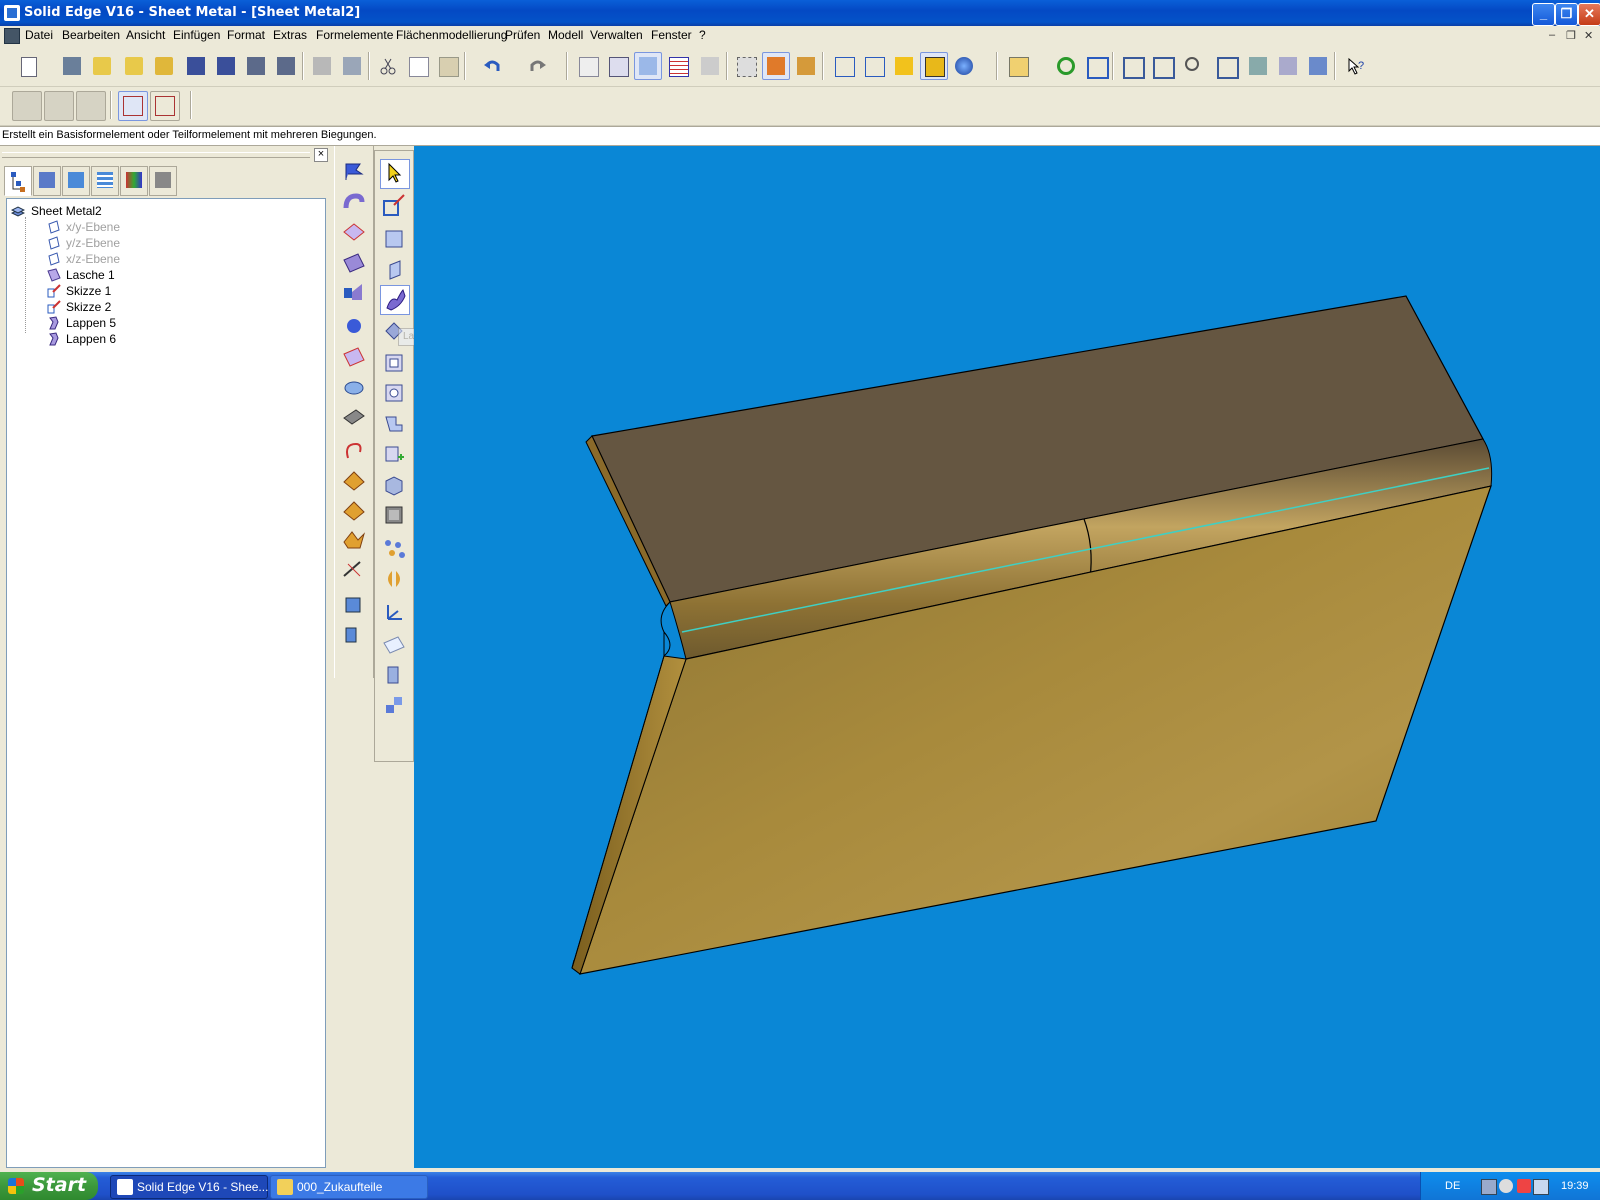 The width and height of the screenshot is (1600, 1200). I want to click on table-icon, so click(678, 66).